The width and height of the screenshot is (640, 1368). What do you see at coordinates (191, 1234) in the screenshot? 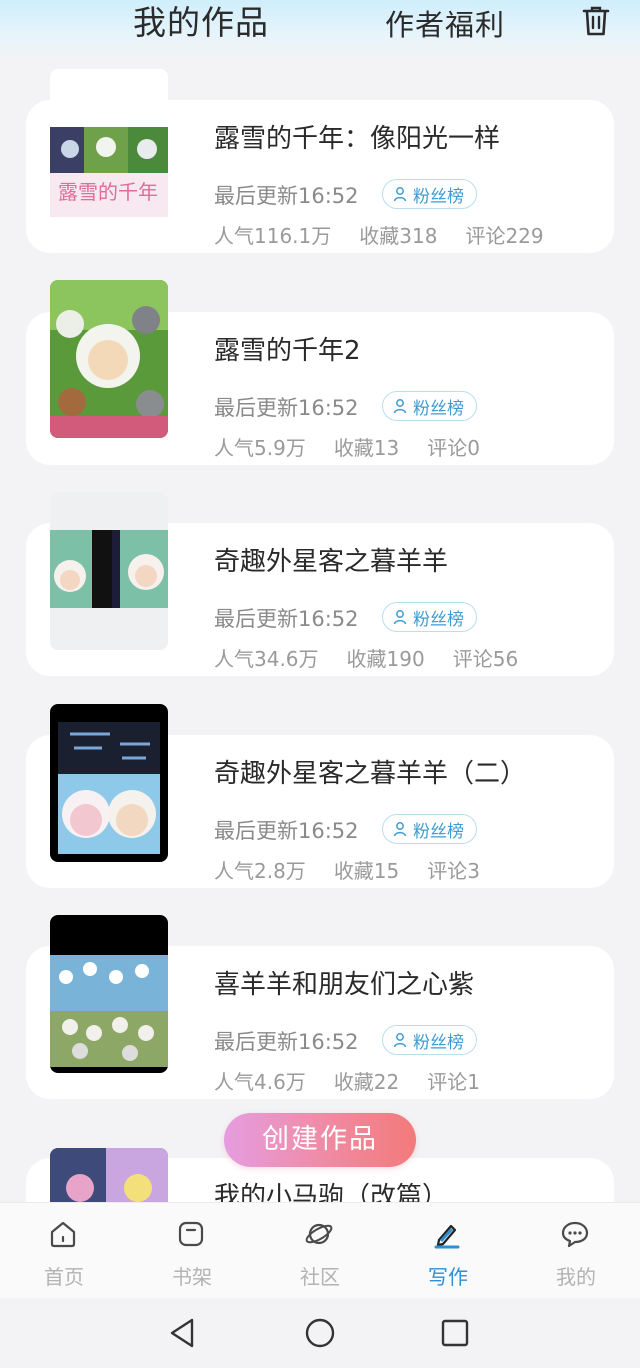
I see `bookshelf-icon` at bounding box center [191, 1234].